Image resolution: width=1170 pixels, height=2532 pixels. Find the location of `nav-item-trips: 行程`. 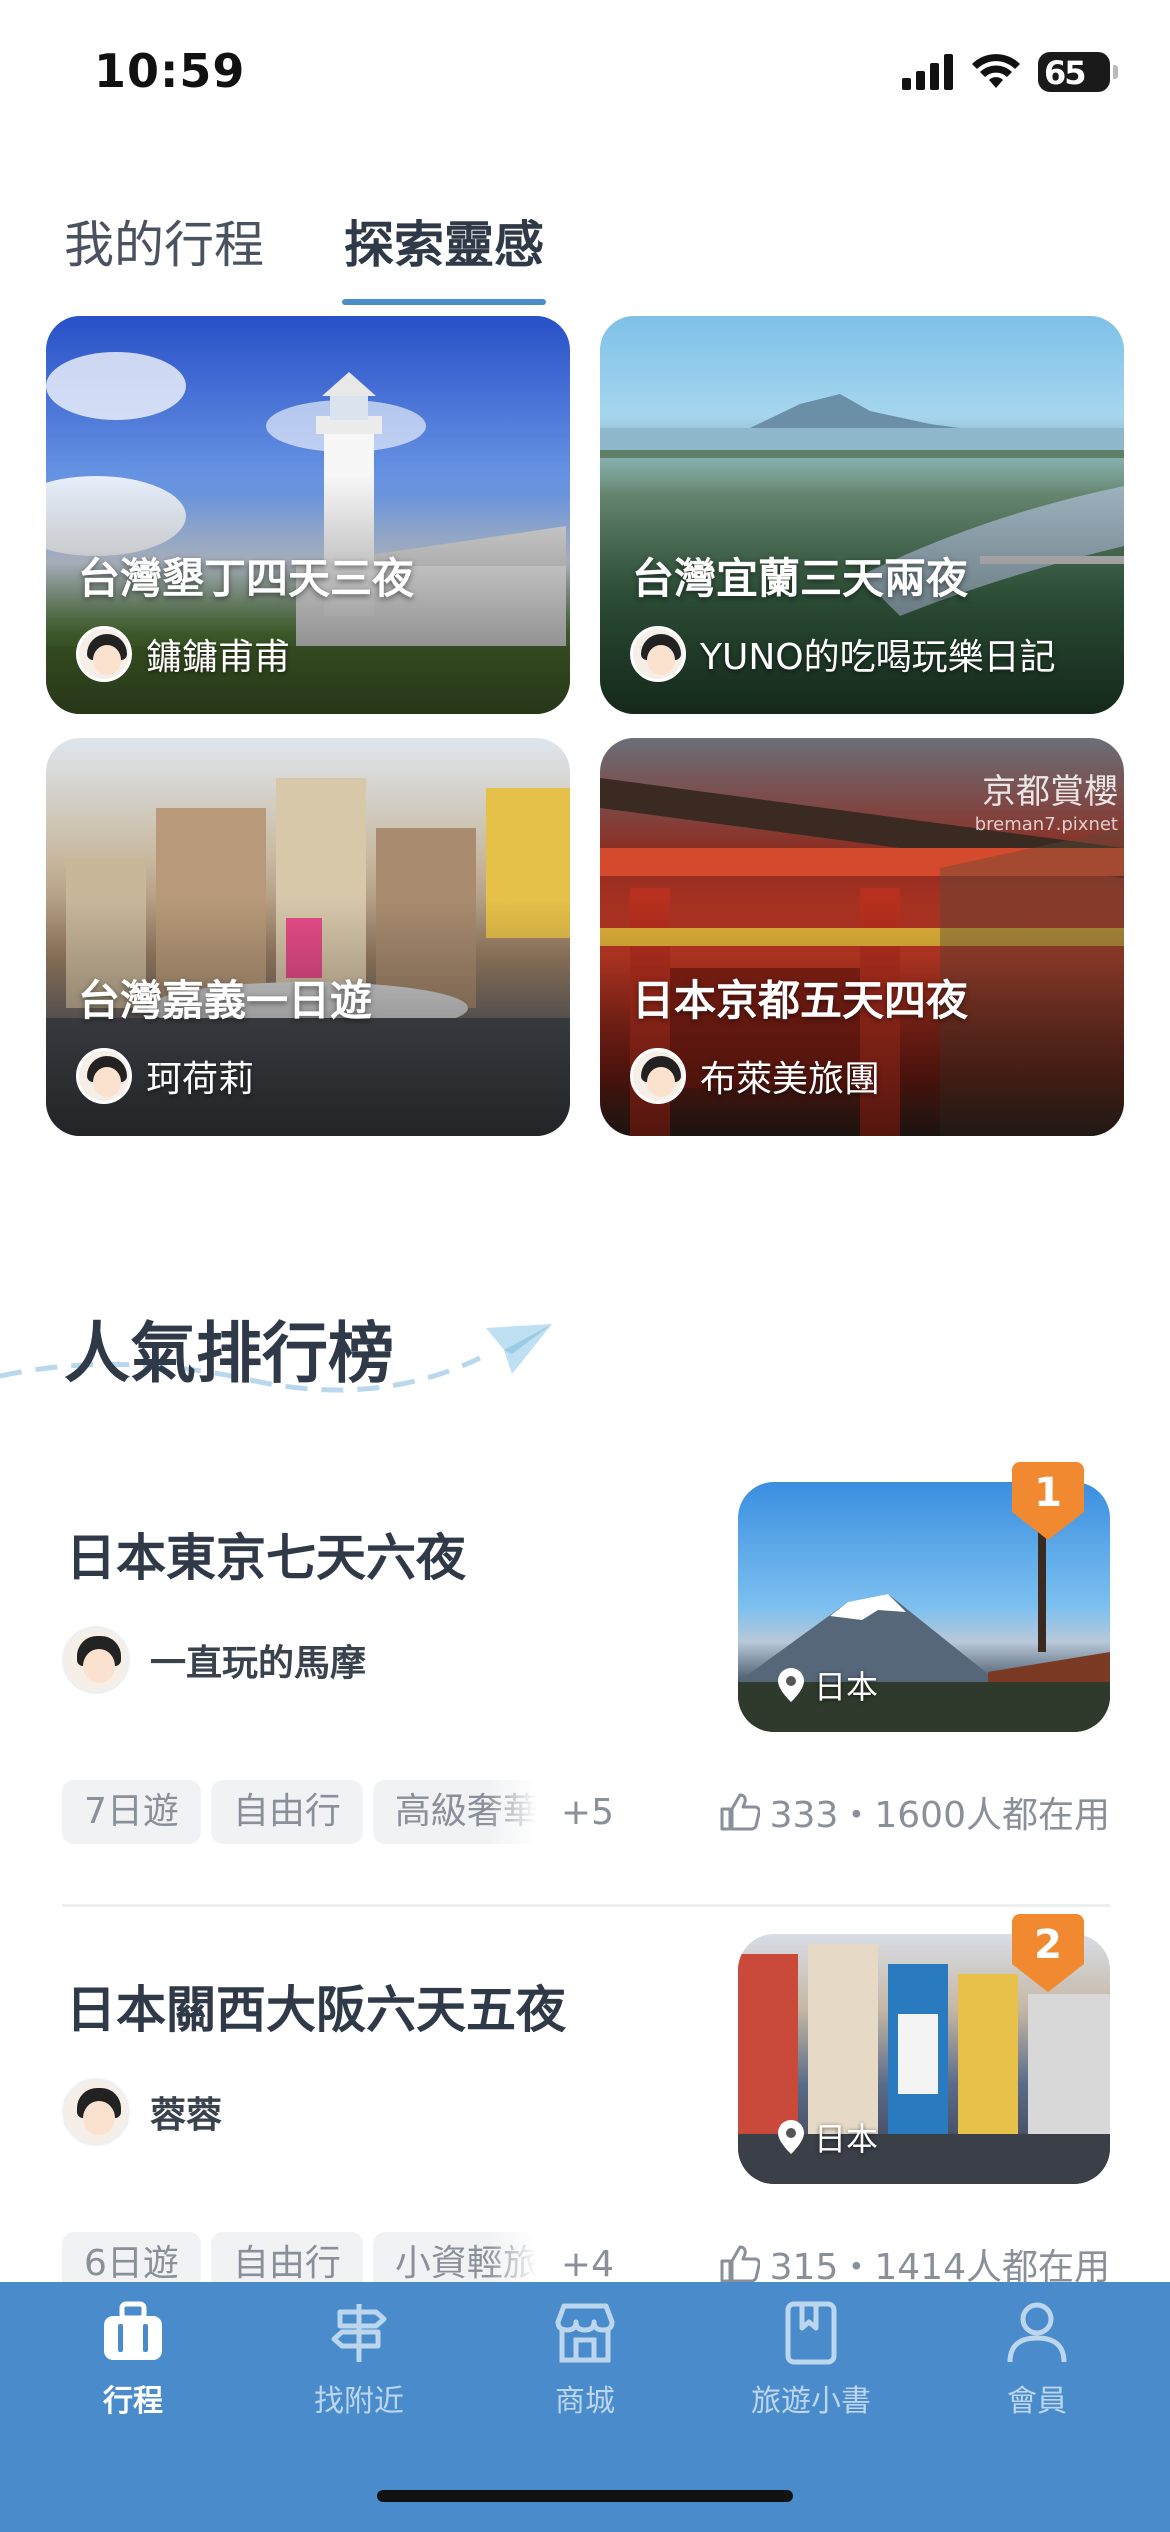

nav-item-trips: 行程 is located at coordinates (133, 2360).